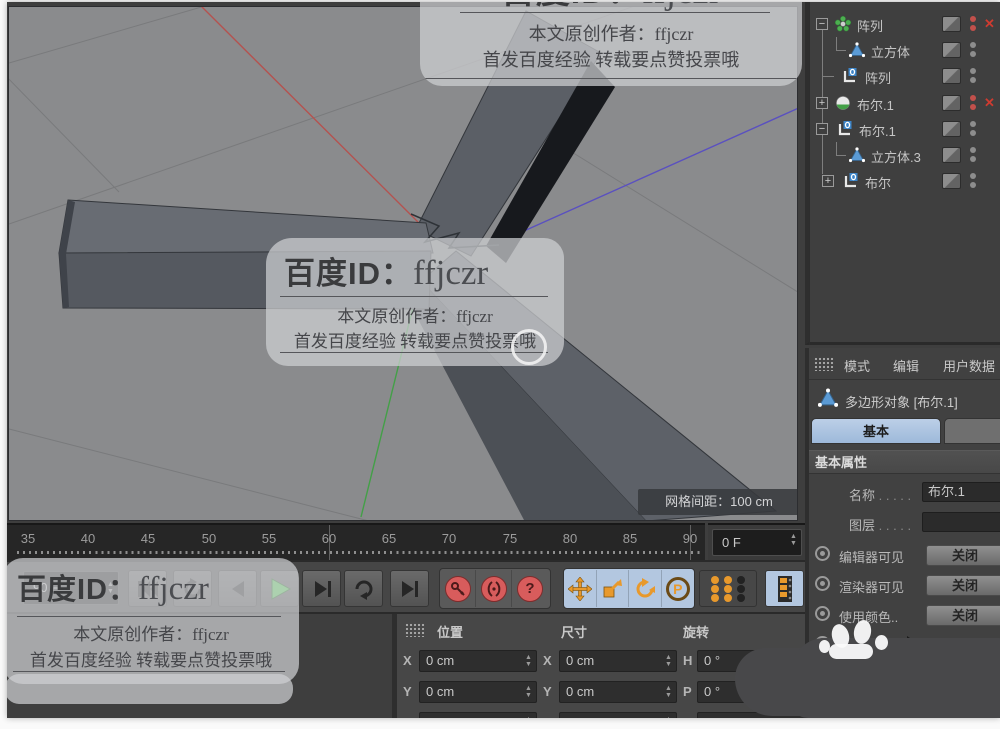 The width and height of the screenshot is (1000, 729). Describe the element at coordinates (529, 347) in the screenshot. I see `annotation-circle` at that location.